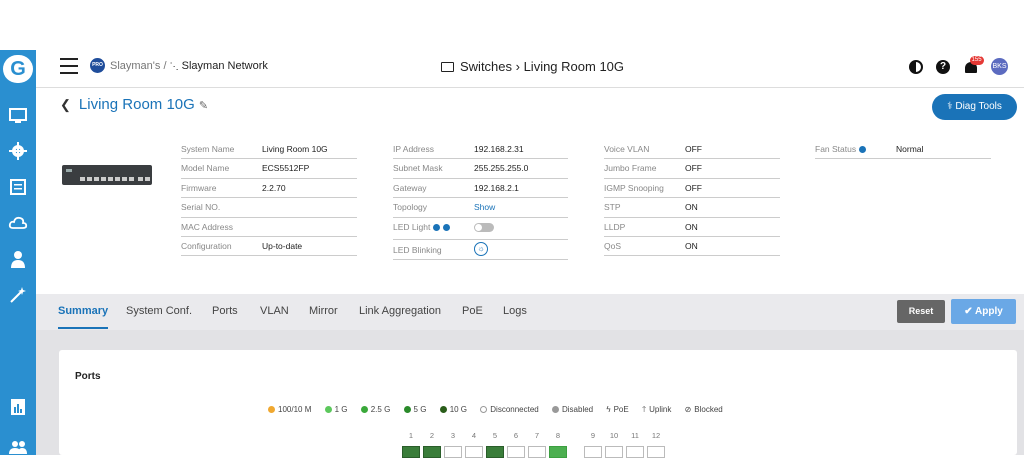  What do you see at coordinates (159, 311) in the screenshot?
I see `tab-system-conf: System Conf.` at bounding box center [159, 311].